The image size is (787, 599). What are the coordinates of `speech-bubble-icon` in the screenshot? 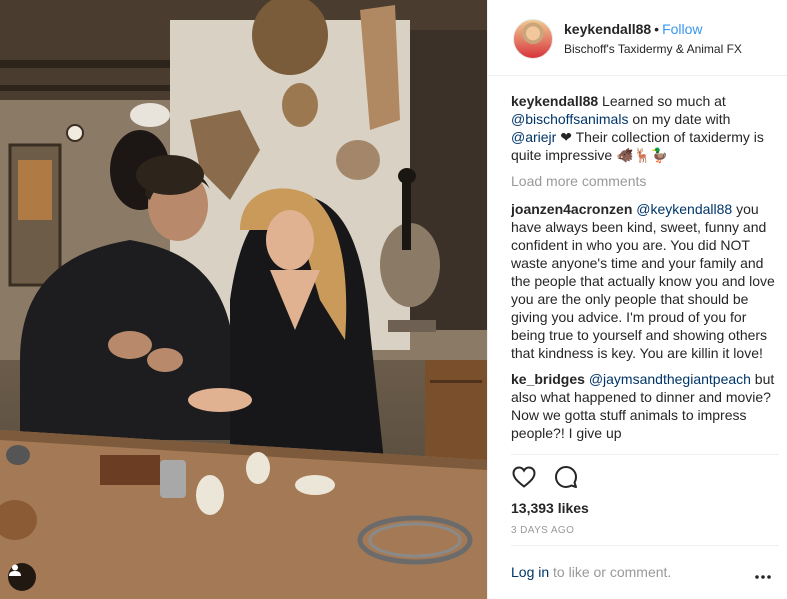 It's located at (566, 477).